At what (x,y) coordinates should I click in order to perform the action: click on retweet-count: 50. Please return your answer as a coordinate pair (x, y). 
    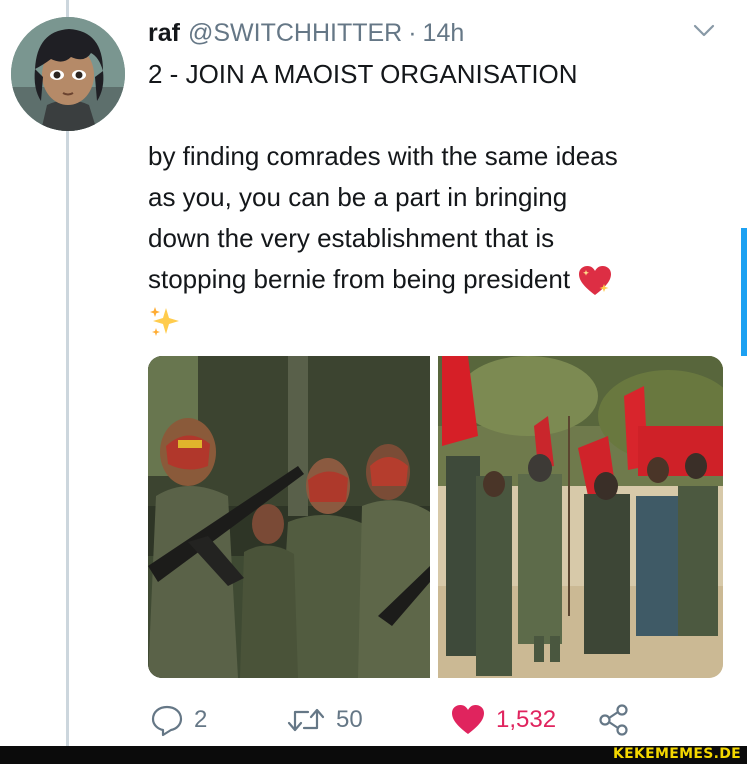
    Looking at the image, I should click on (349, 719).